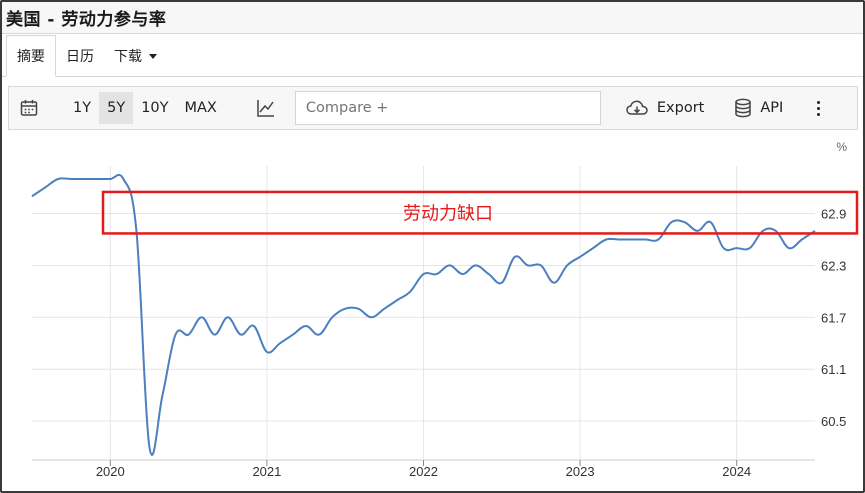 The width and height of the screenshot is (865, 493). Describe the element at coordinates (833, 317) in the screenshot. I see `y-tick-label: 61.7` at that location.